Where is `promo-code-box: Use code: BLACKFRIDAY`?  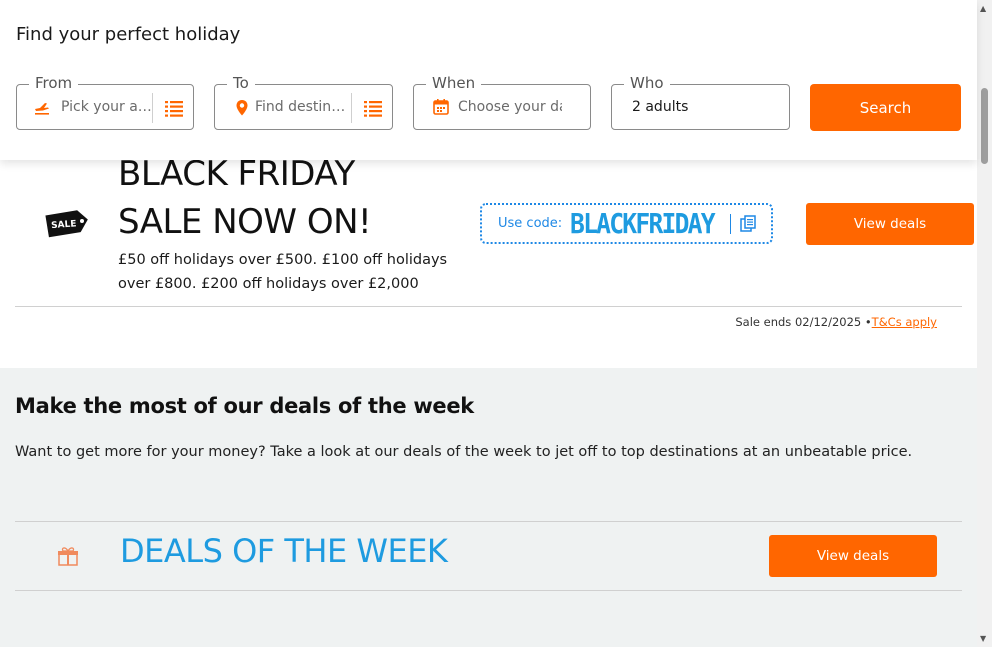 promo-code-box: Use code: BLACKFRIDAY is located at coordinates (626, 223).